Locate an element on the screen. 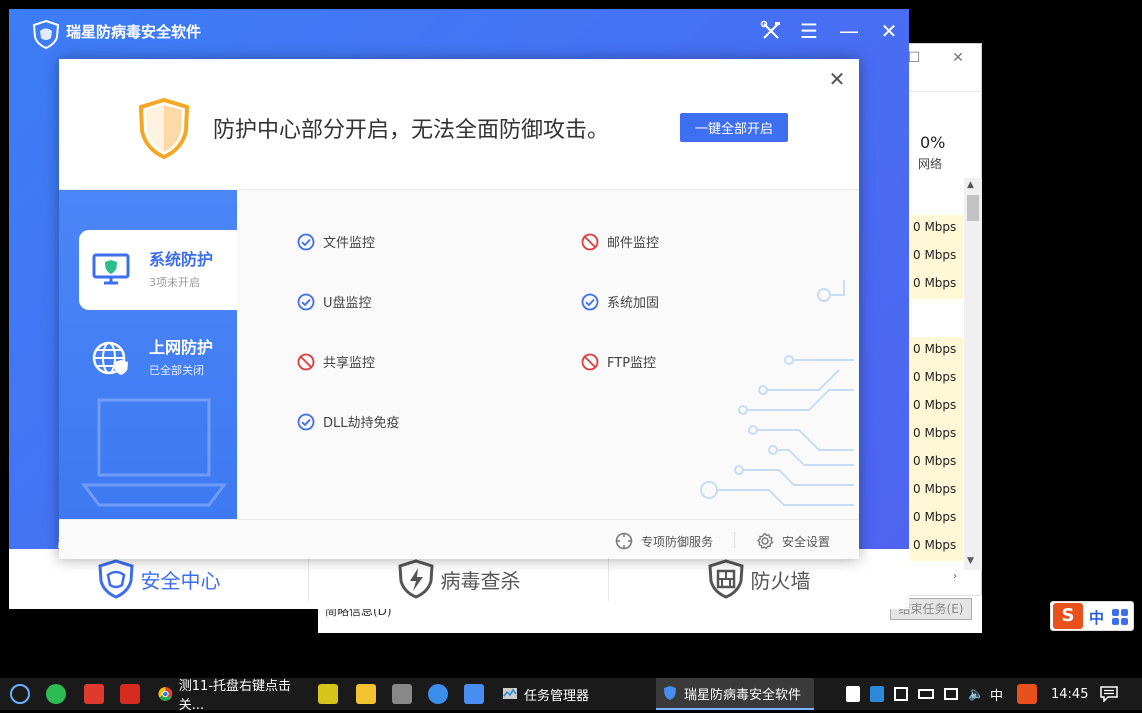 This screenshot has width=1142, height=713. item-system-hardening: 系统加固 is located at coordinates (620, 301).